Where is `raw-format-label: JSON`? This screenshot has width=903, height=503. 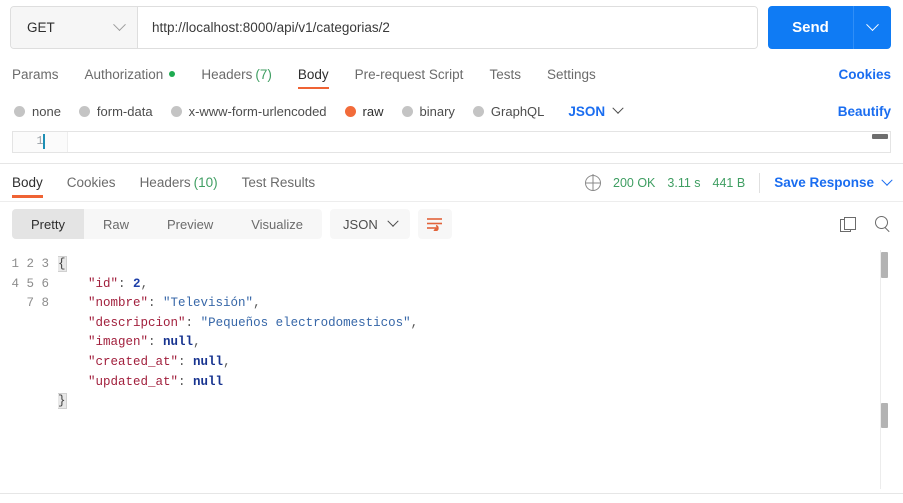 raw-format-label: JSON is located at coordinates (587, 111).